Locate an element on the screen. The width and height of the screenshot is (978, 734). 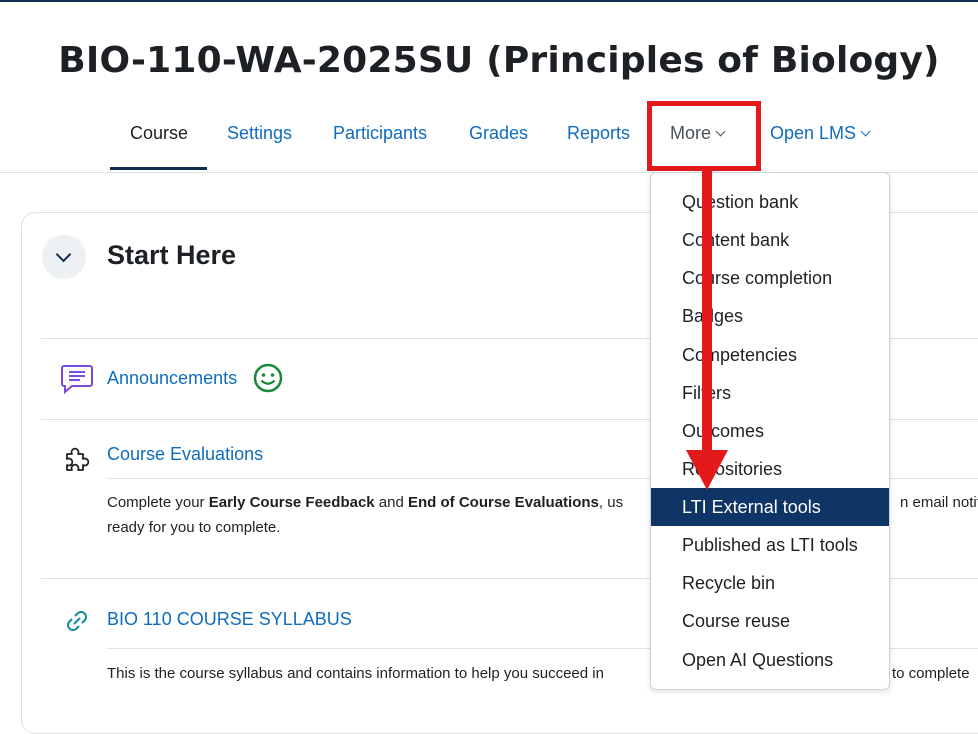
course-evaluations-description-line2: ready for you to complete. is located at coordinates (194, 527).